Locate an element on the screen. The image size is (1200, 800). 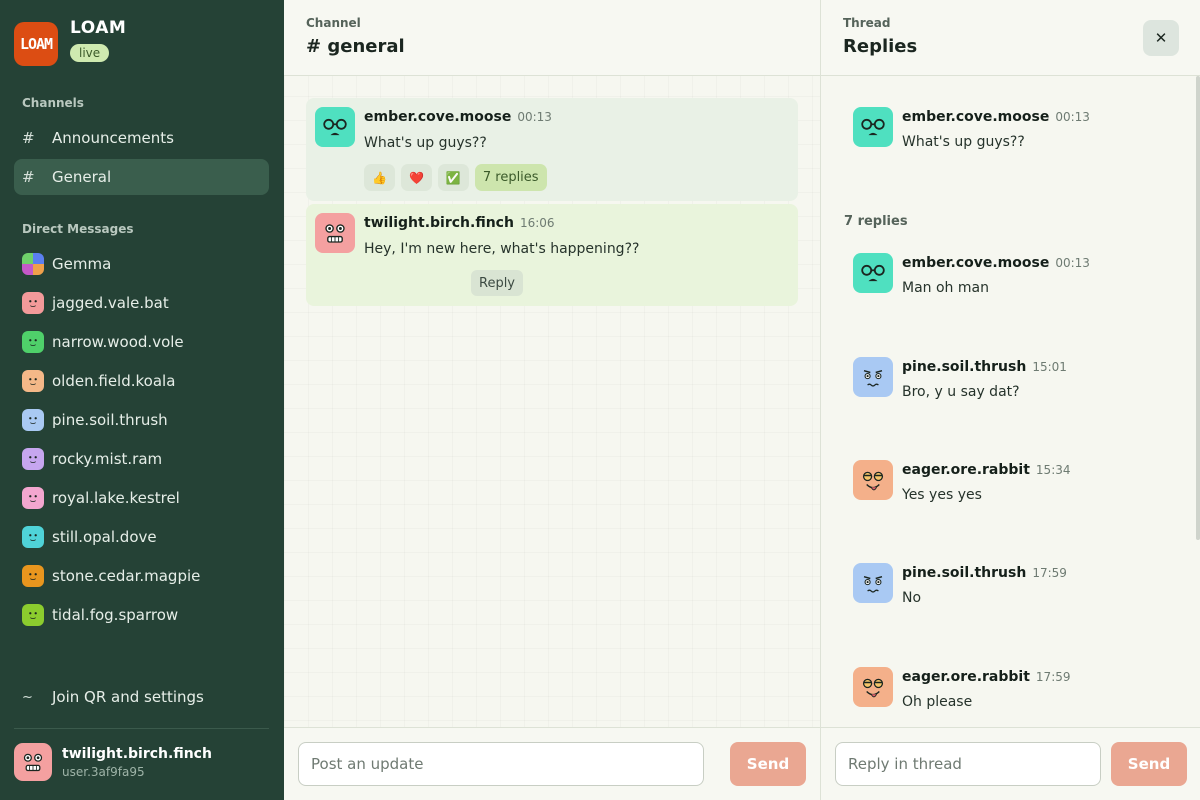
close-icon: ✕ is located at coordinates (1161, 38).